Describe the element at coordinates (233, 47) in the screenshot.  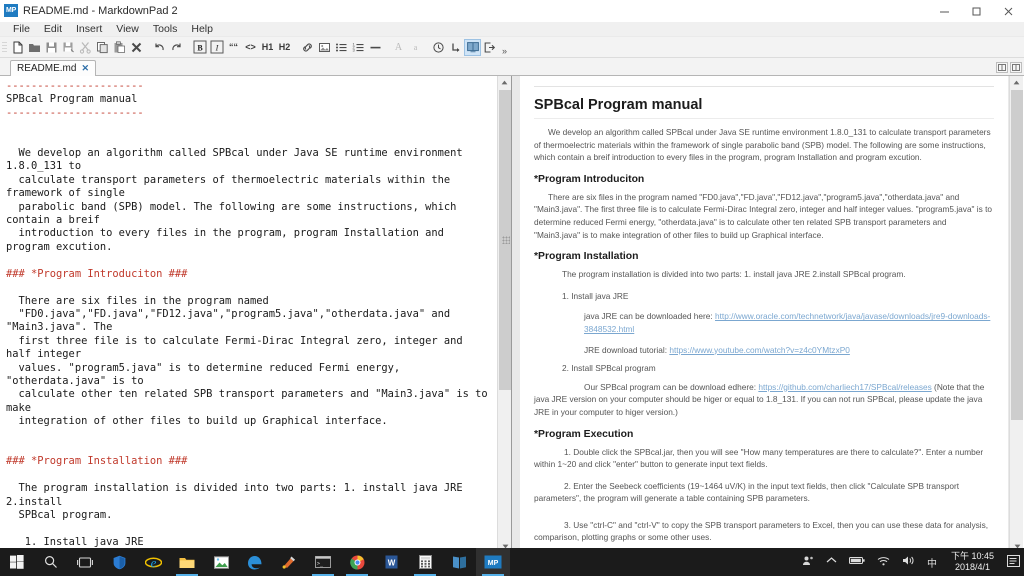
I see `blockquote-icon: ““` at that location.